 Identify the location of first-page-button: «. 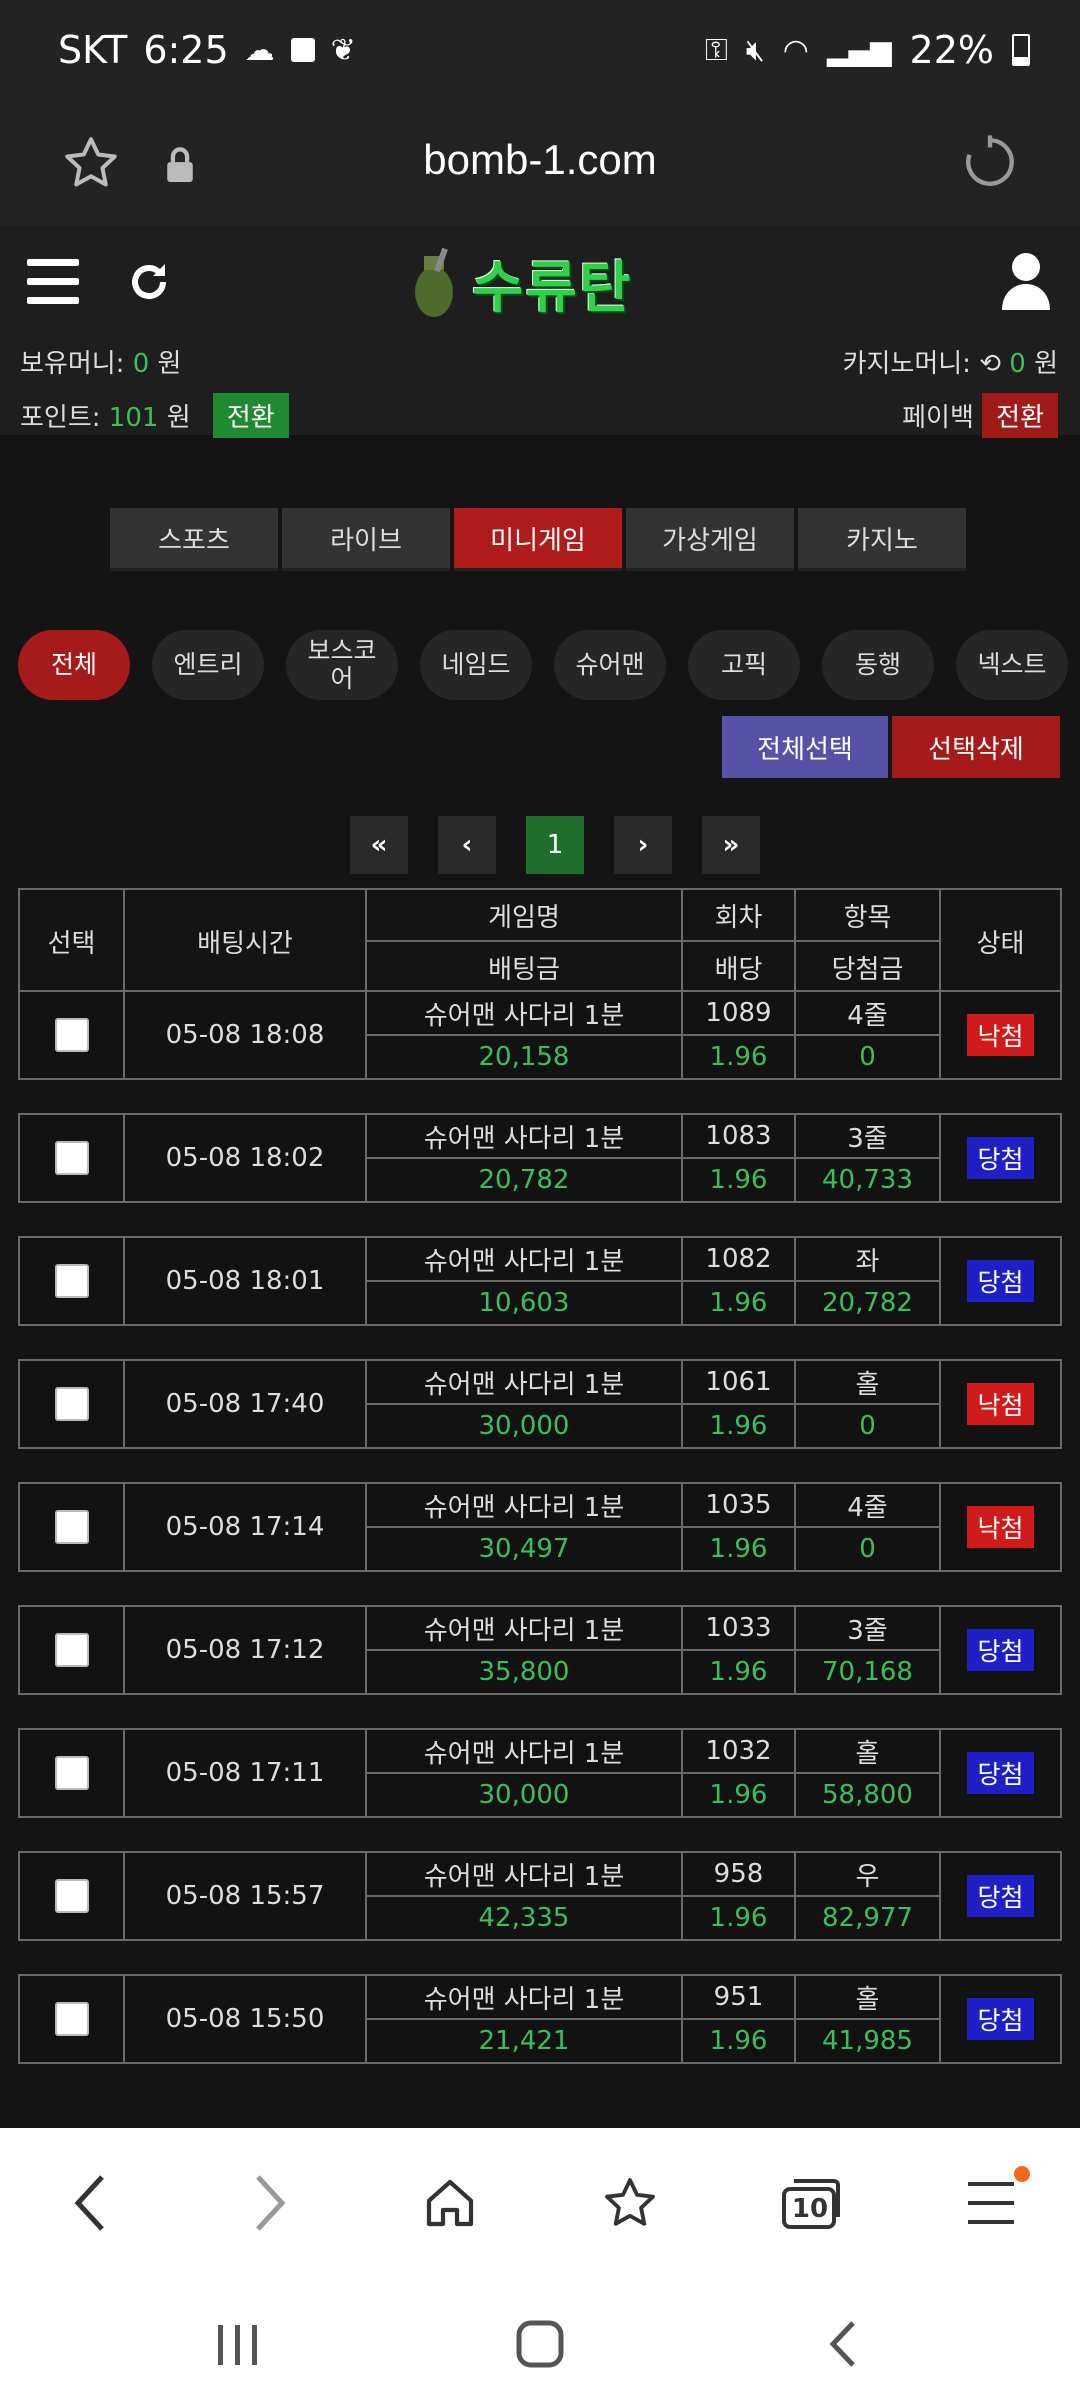
(379, 845).